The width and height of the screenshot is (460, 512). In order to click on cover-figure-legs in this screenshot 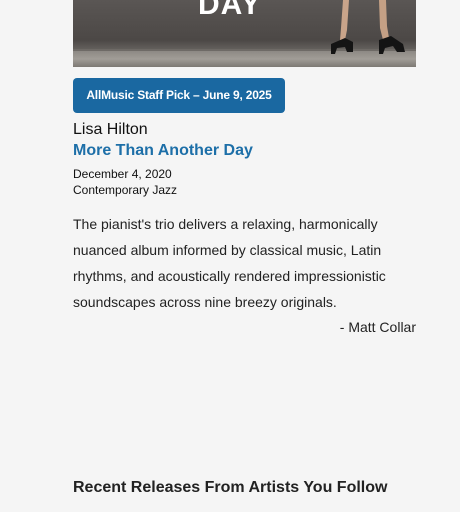, I will do `click(368, 27)`.